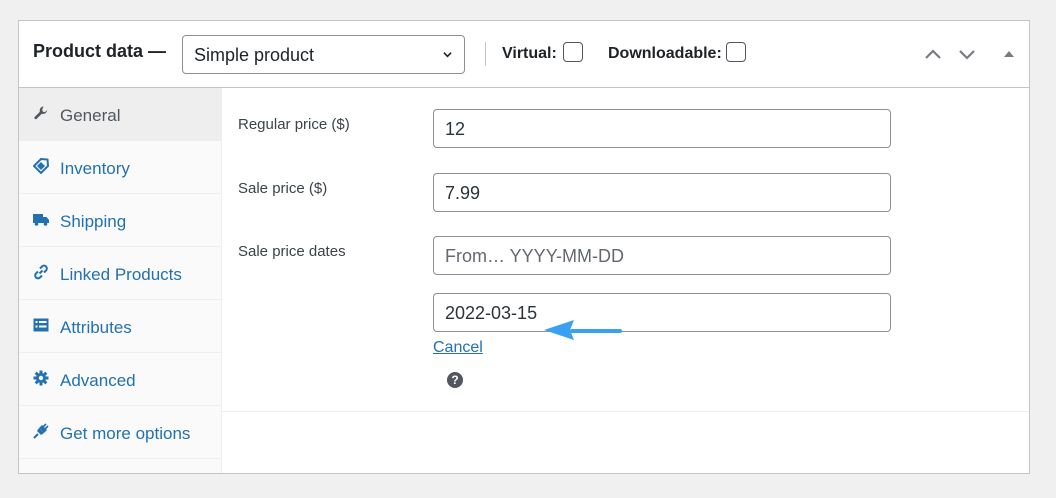 Image resolution: width=1056 pixels, height=498 pixels. I want to click on move-up-icon, so click(933, 54).